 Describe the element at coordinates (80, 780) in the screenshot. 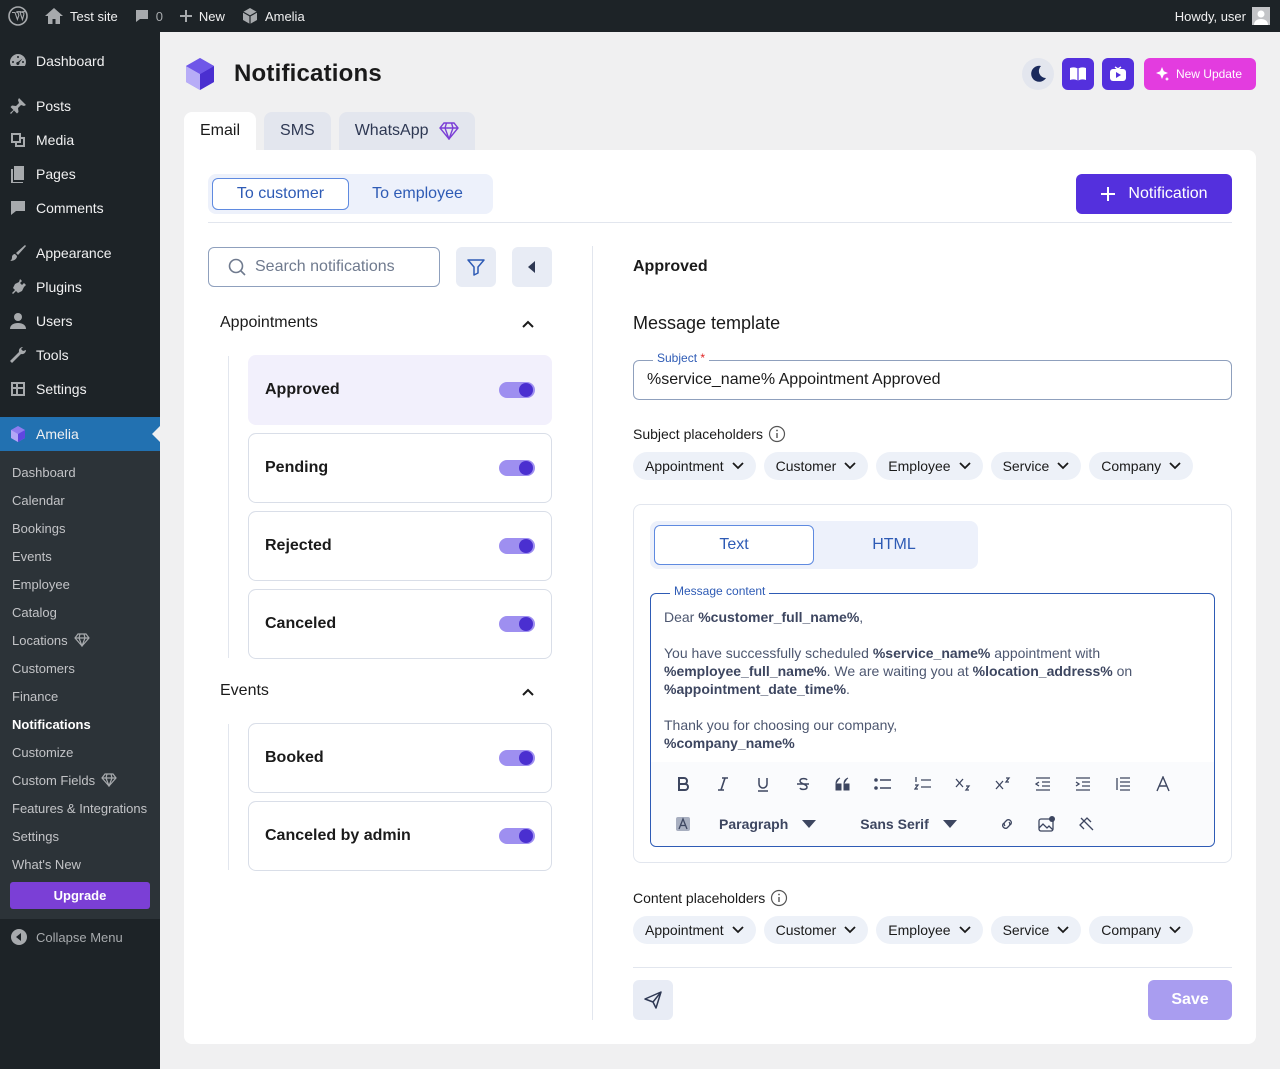

I see `submenu-custom-fields: Custom Fields` at that location.